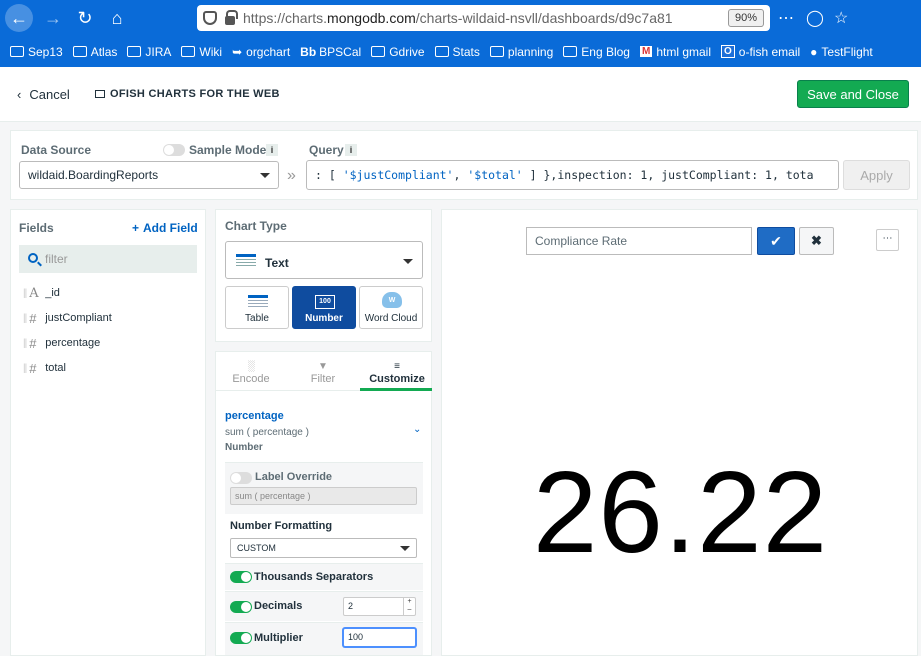 The height and width of the screenshot is (656, 921). I want to click on number-formatting-select: CUSTOM, so click(323, 548).